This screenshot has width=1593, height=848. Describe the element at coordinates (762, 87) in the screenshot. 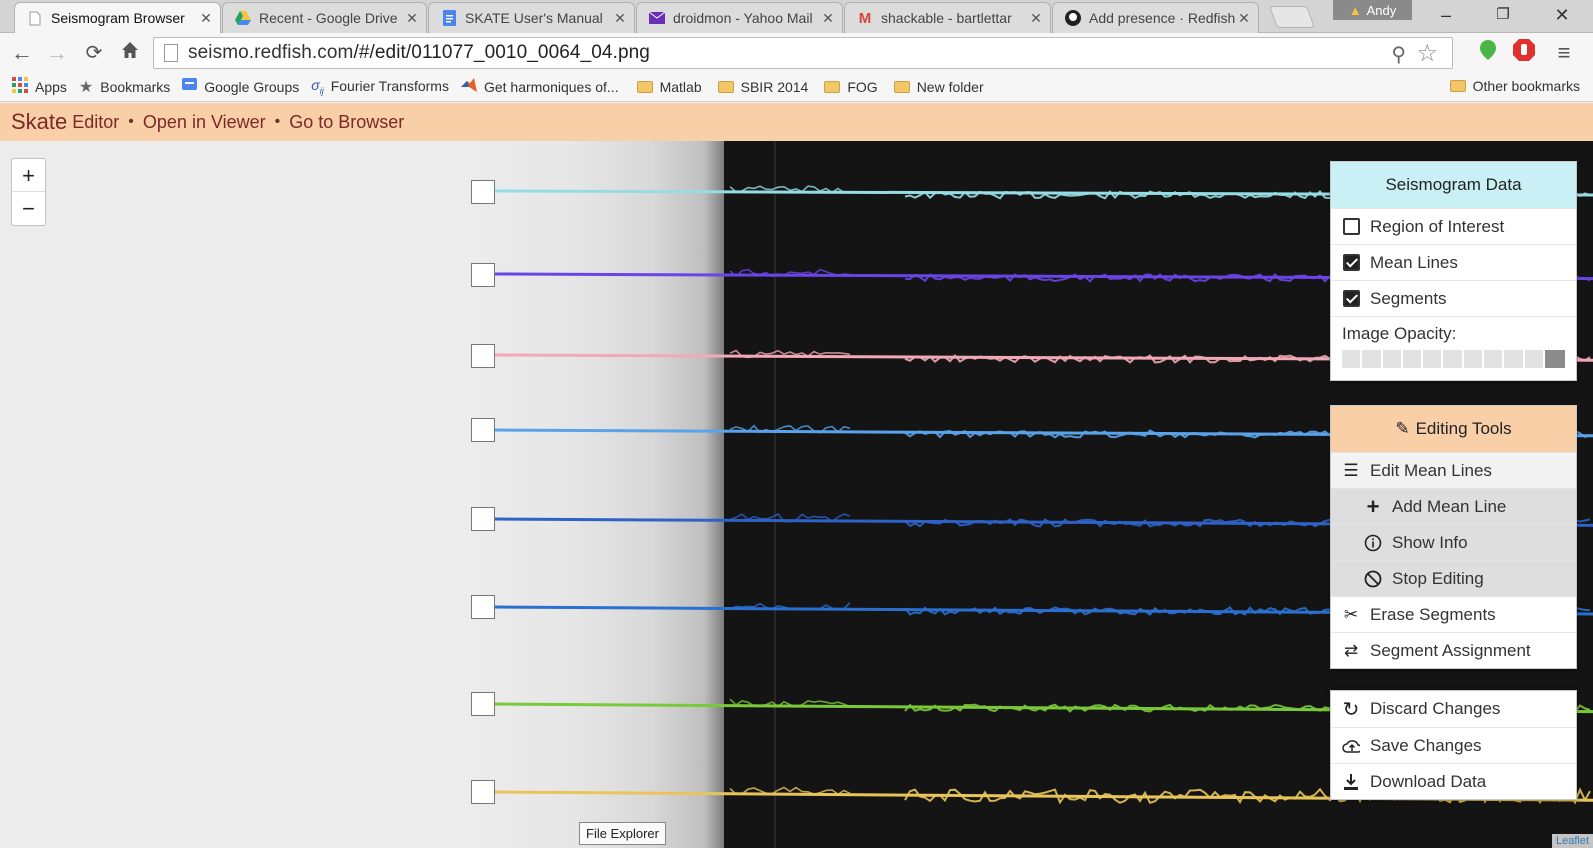

I see `bookmark-folder-sbir: SBIR 2014` at that location.